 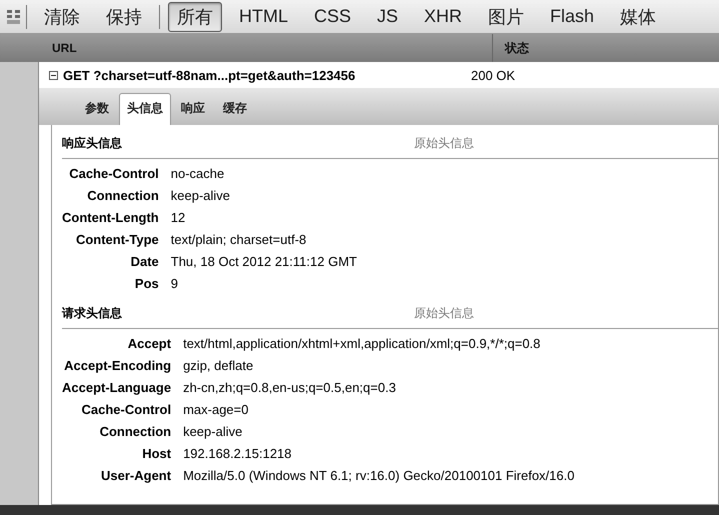 I want to click on header-value: Thu, 18 Oct 2012 21:11:12 GMT, so click(x=264, y=262).